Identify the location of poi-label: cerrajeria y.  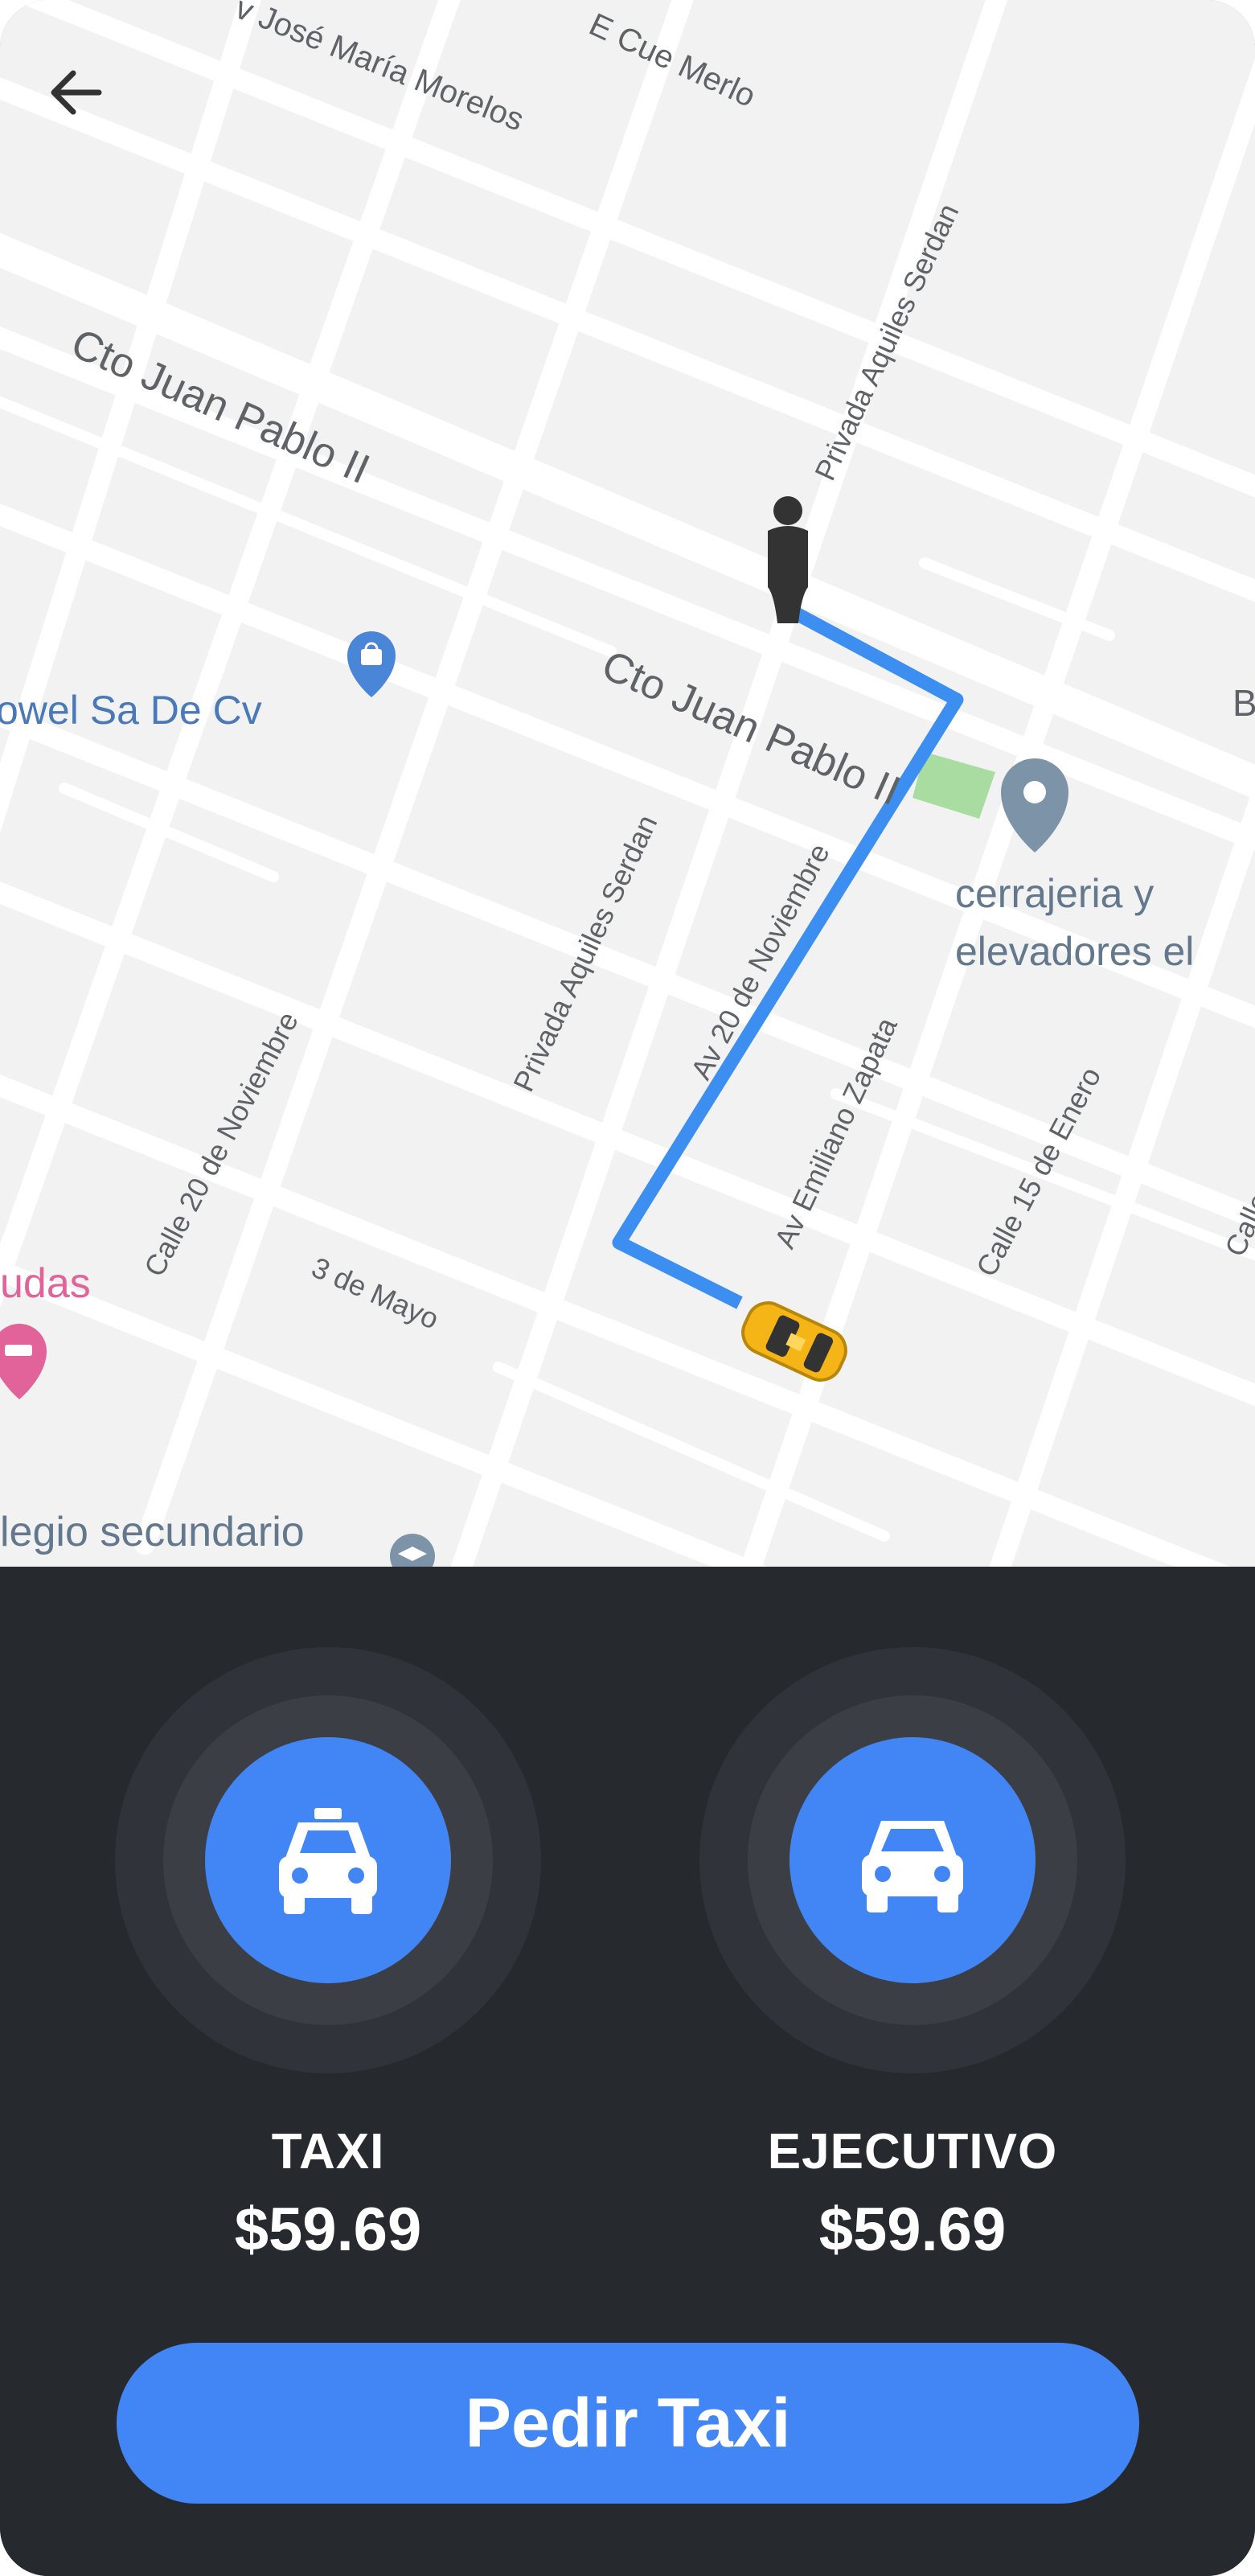
(1054, 893).